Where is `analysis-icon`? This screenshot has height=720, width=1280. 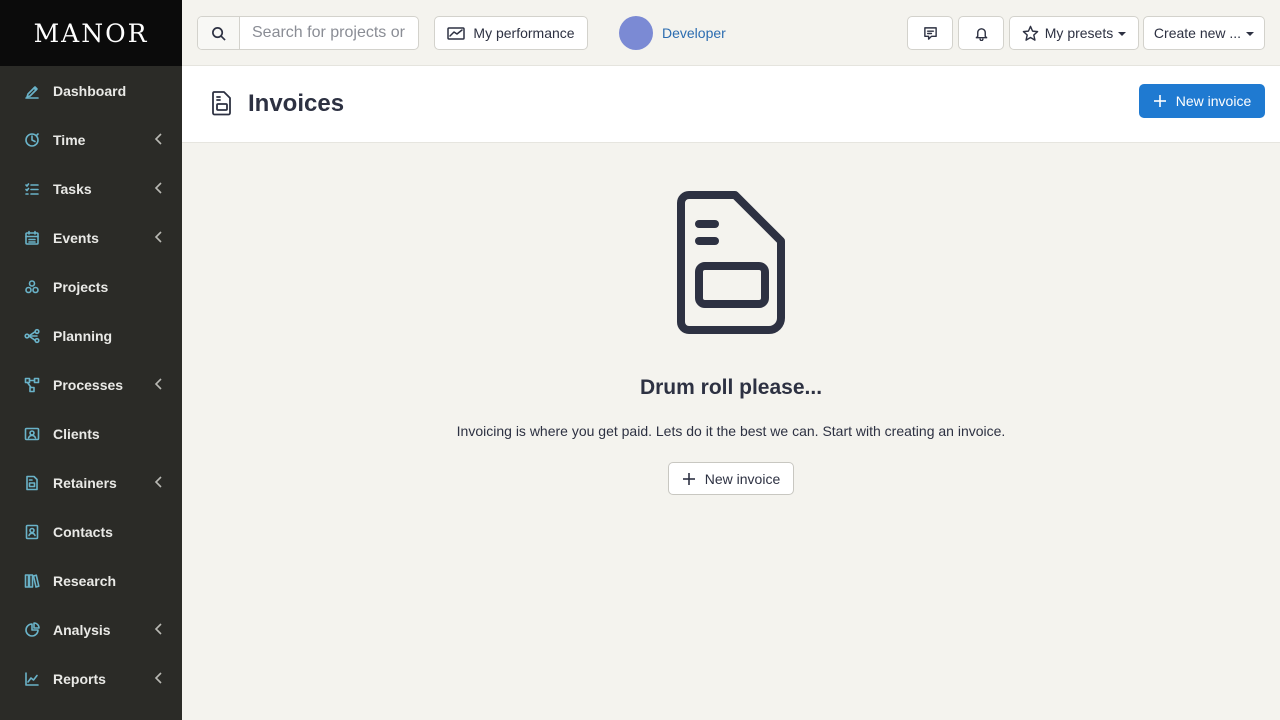 analysis-icon is located at coordinates (32, 629).